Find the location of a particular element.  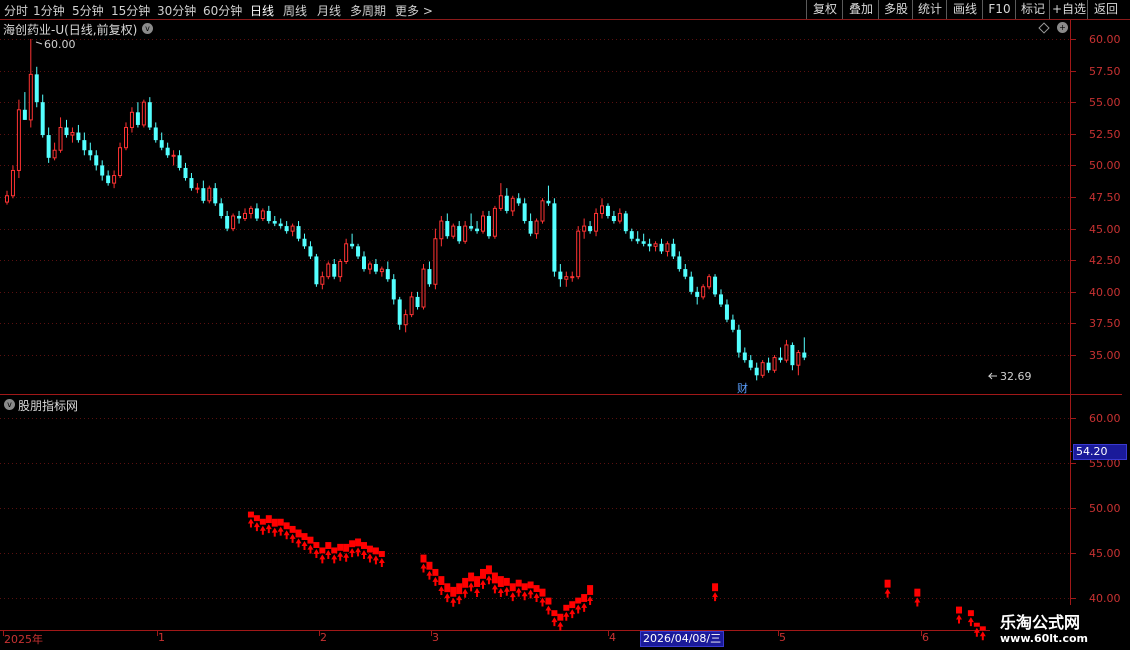

y-tick-label-main: 55.00 is located at coordinates (1105, 102).